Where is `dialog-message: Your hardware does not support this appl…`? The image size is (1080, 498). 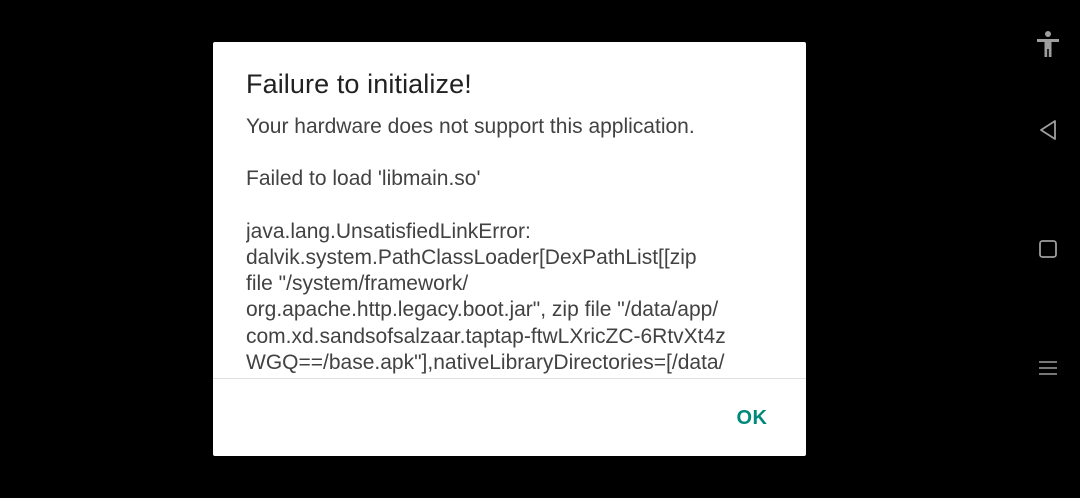 dialog-message: Your hardware does not support this appl… is located at coordinates (470, 126).